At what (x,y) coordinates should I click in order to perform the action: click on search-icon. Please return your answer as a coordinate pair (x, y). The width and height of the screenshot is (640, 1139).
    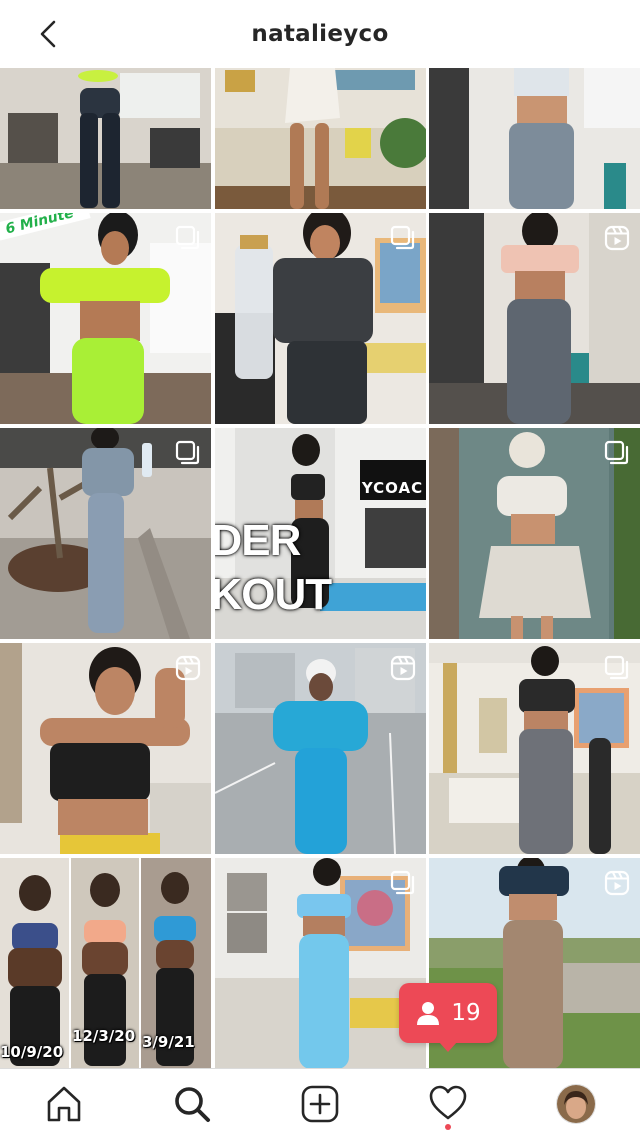
    Looking at the image, I should click on (192, 1104).